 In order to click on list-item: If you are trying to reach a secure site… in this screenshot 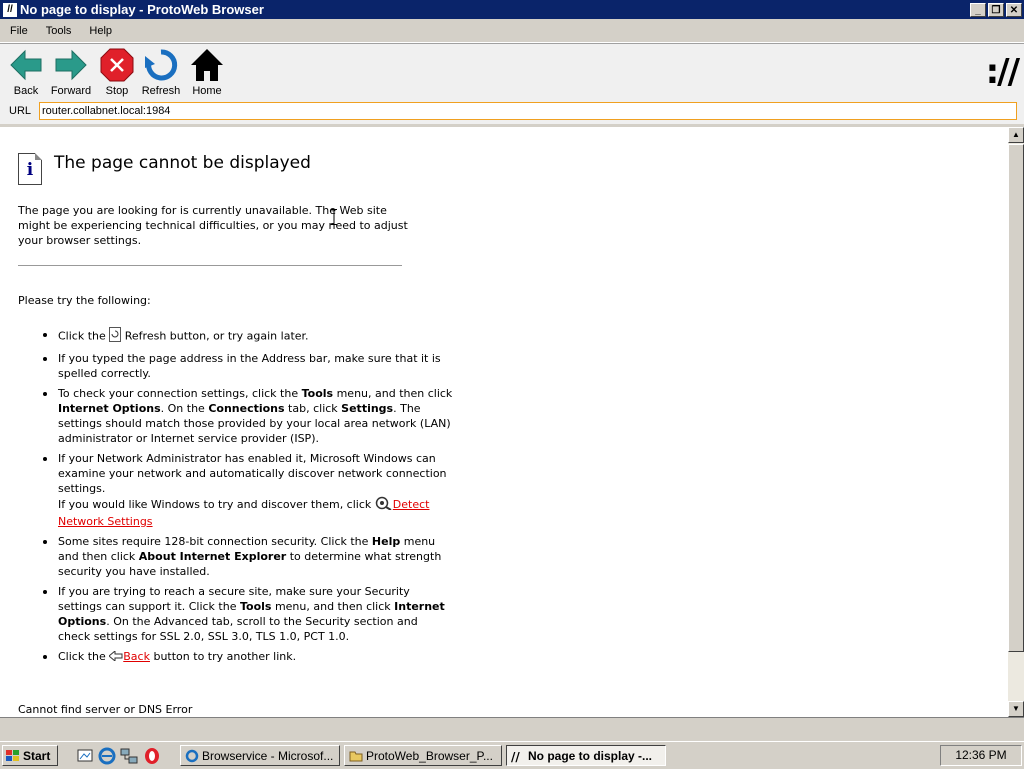, I will do `click(248, 614)`.